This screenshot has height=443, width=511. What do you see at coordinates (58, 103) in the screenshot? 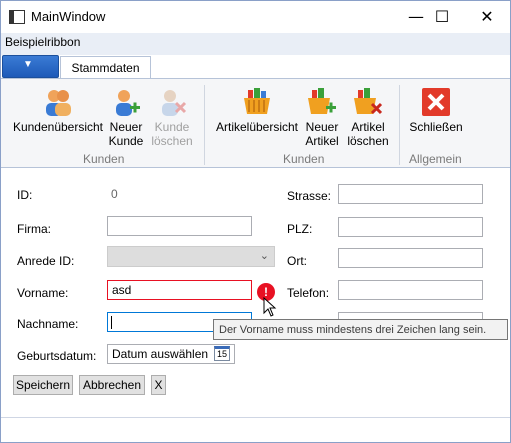
I see `customers-icon` at bounding box center [58, 103].